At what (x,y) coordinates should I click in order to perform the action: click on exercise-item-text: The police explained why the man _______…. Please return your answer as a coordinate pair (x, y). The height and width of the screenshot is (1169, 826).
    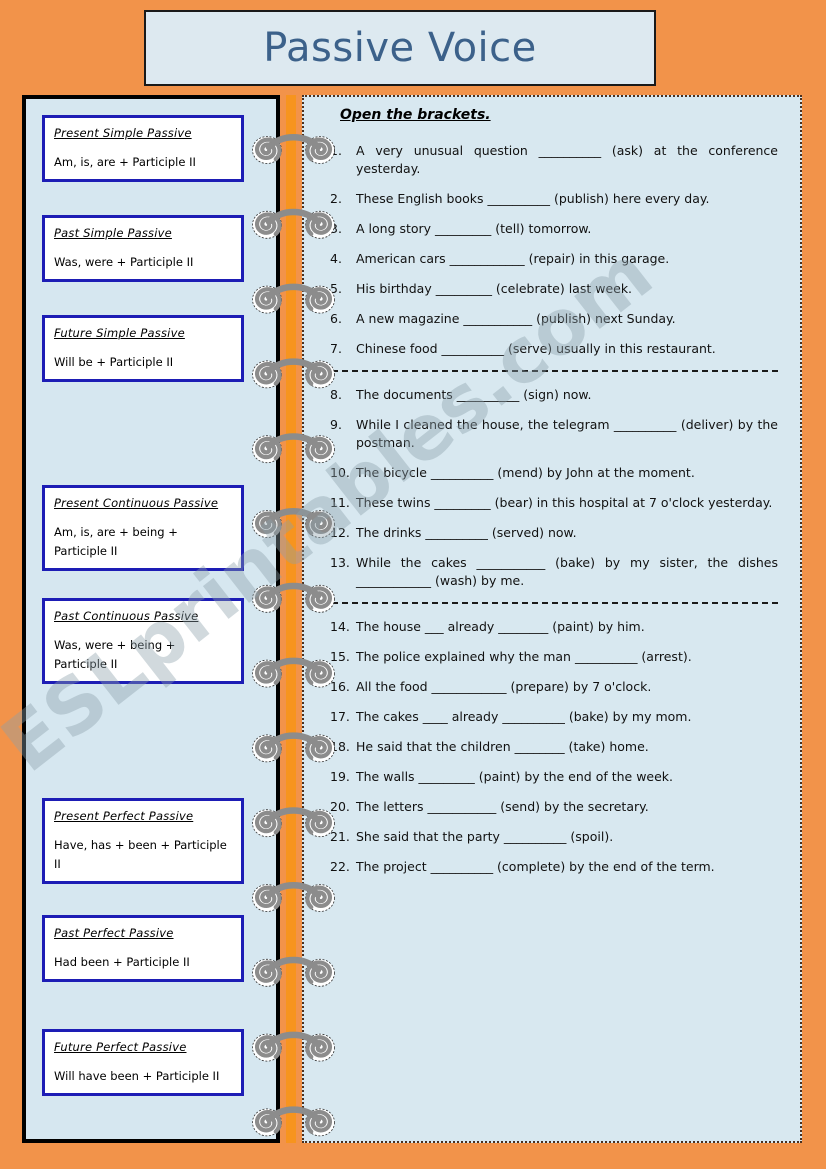
    Looking at the image, I should click on (567, 657).